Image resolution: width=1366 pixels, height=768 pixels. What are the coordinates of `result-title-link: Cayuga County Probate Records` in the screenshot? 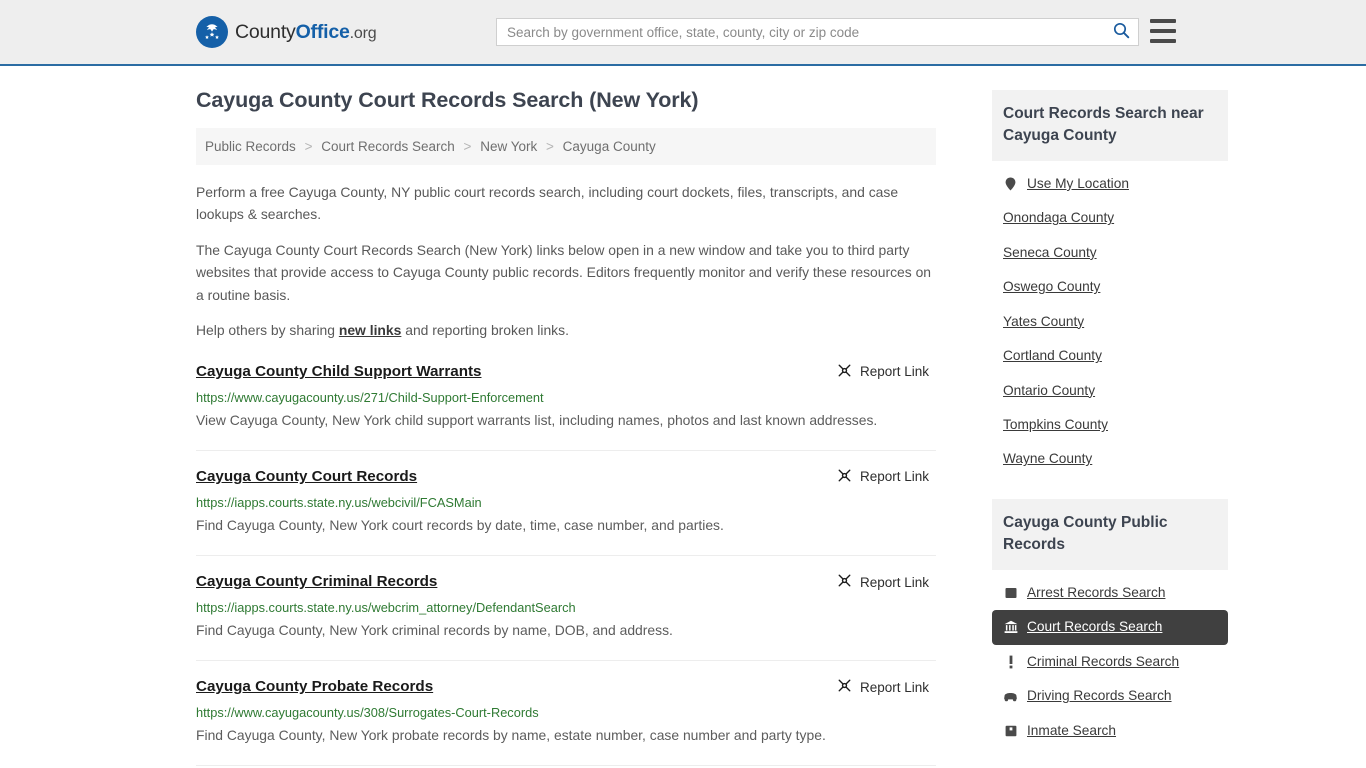 It's located at (314, 687).